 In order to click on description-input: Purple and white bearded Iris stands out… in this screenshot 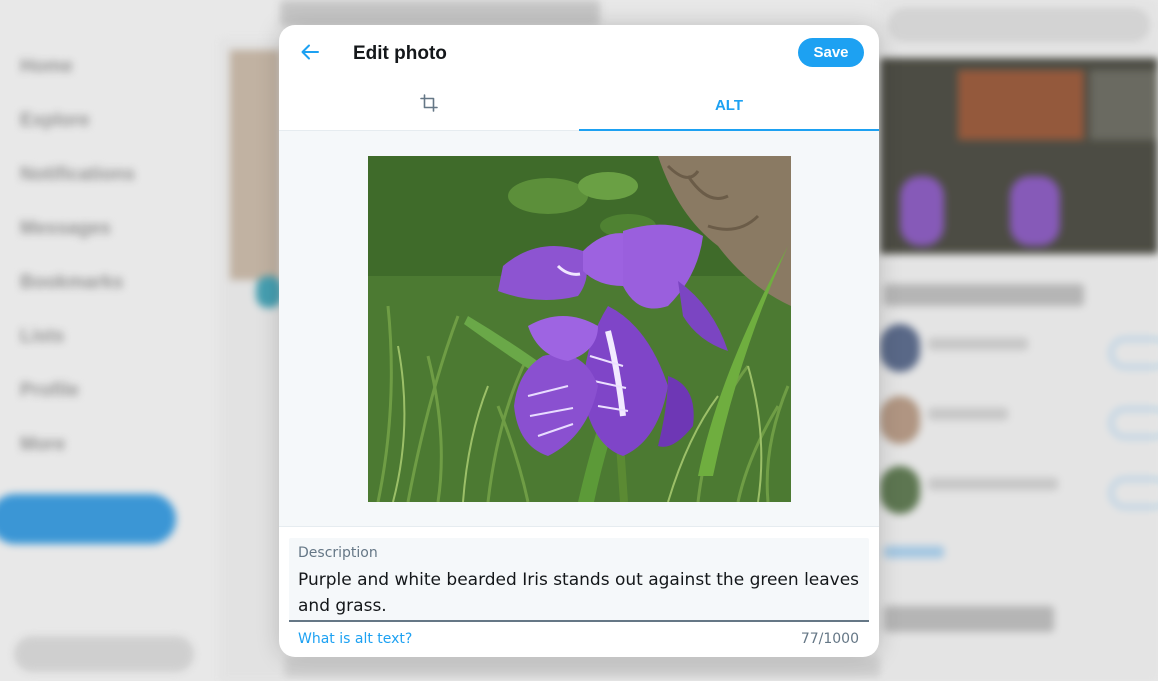, I will do `click(579, 593)`.